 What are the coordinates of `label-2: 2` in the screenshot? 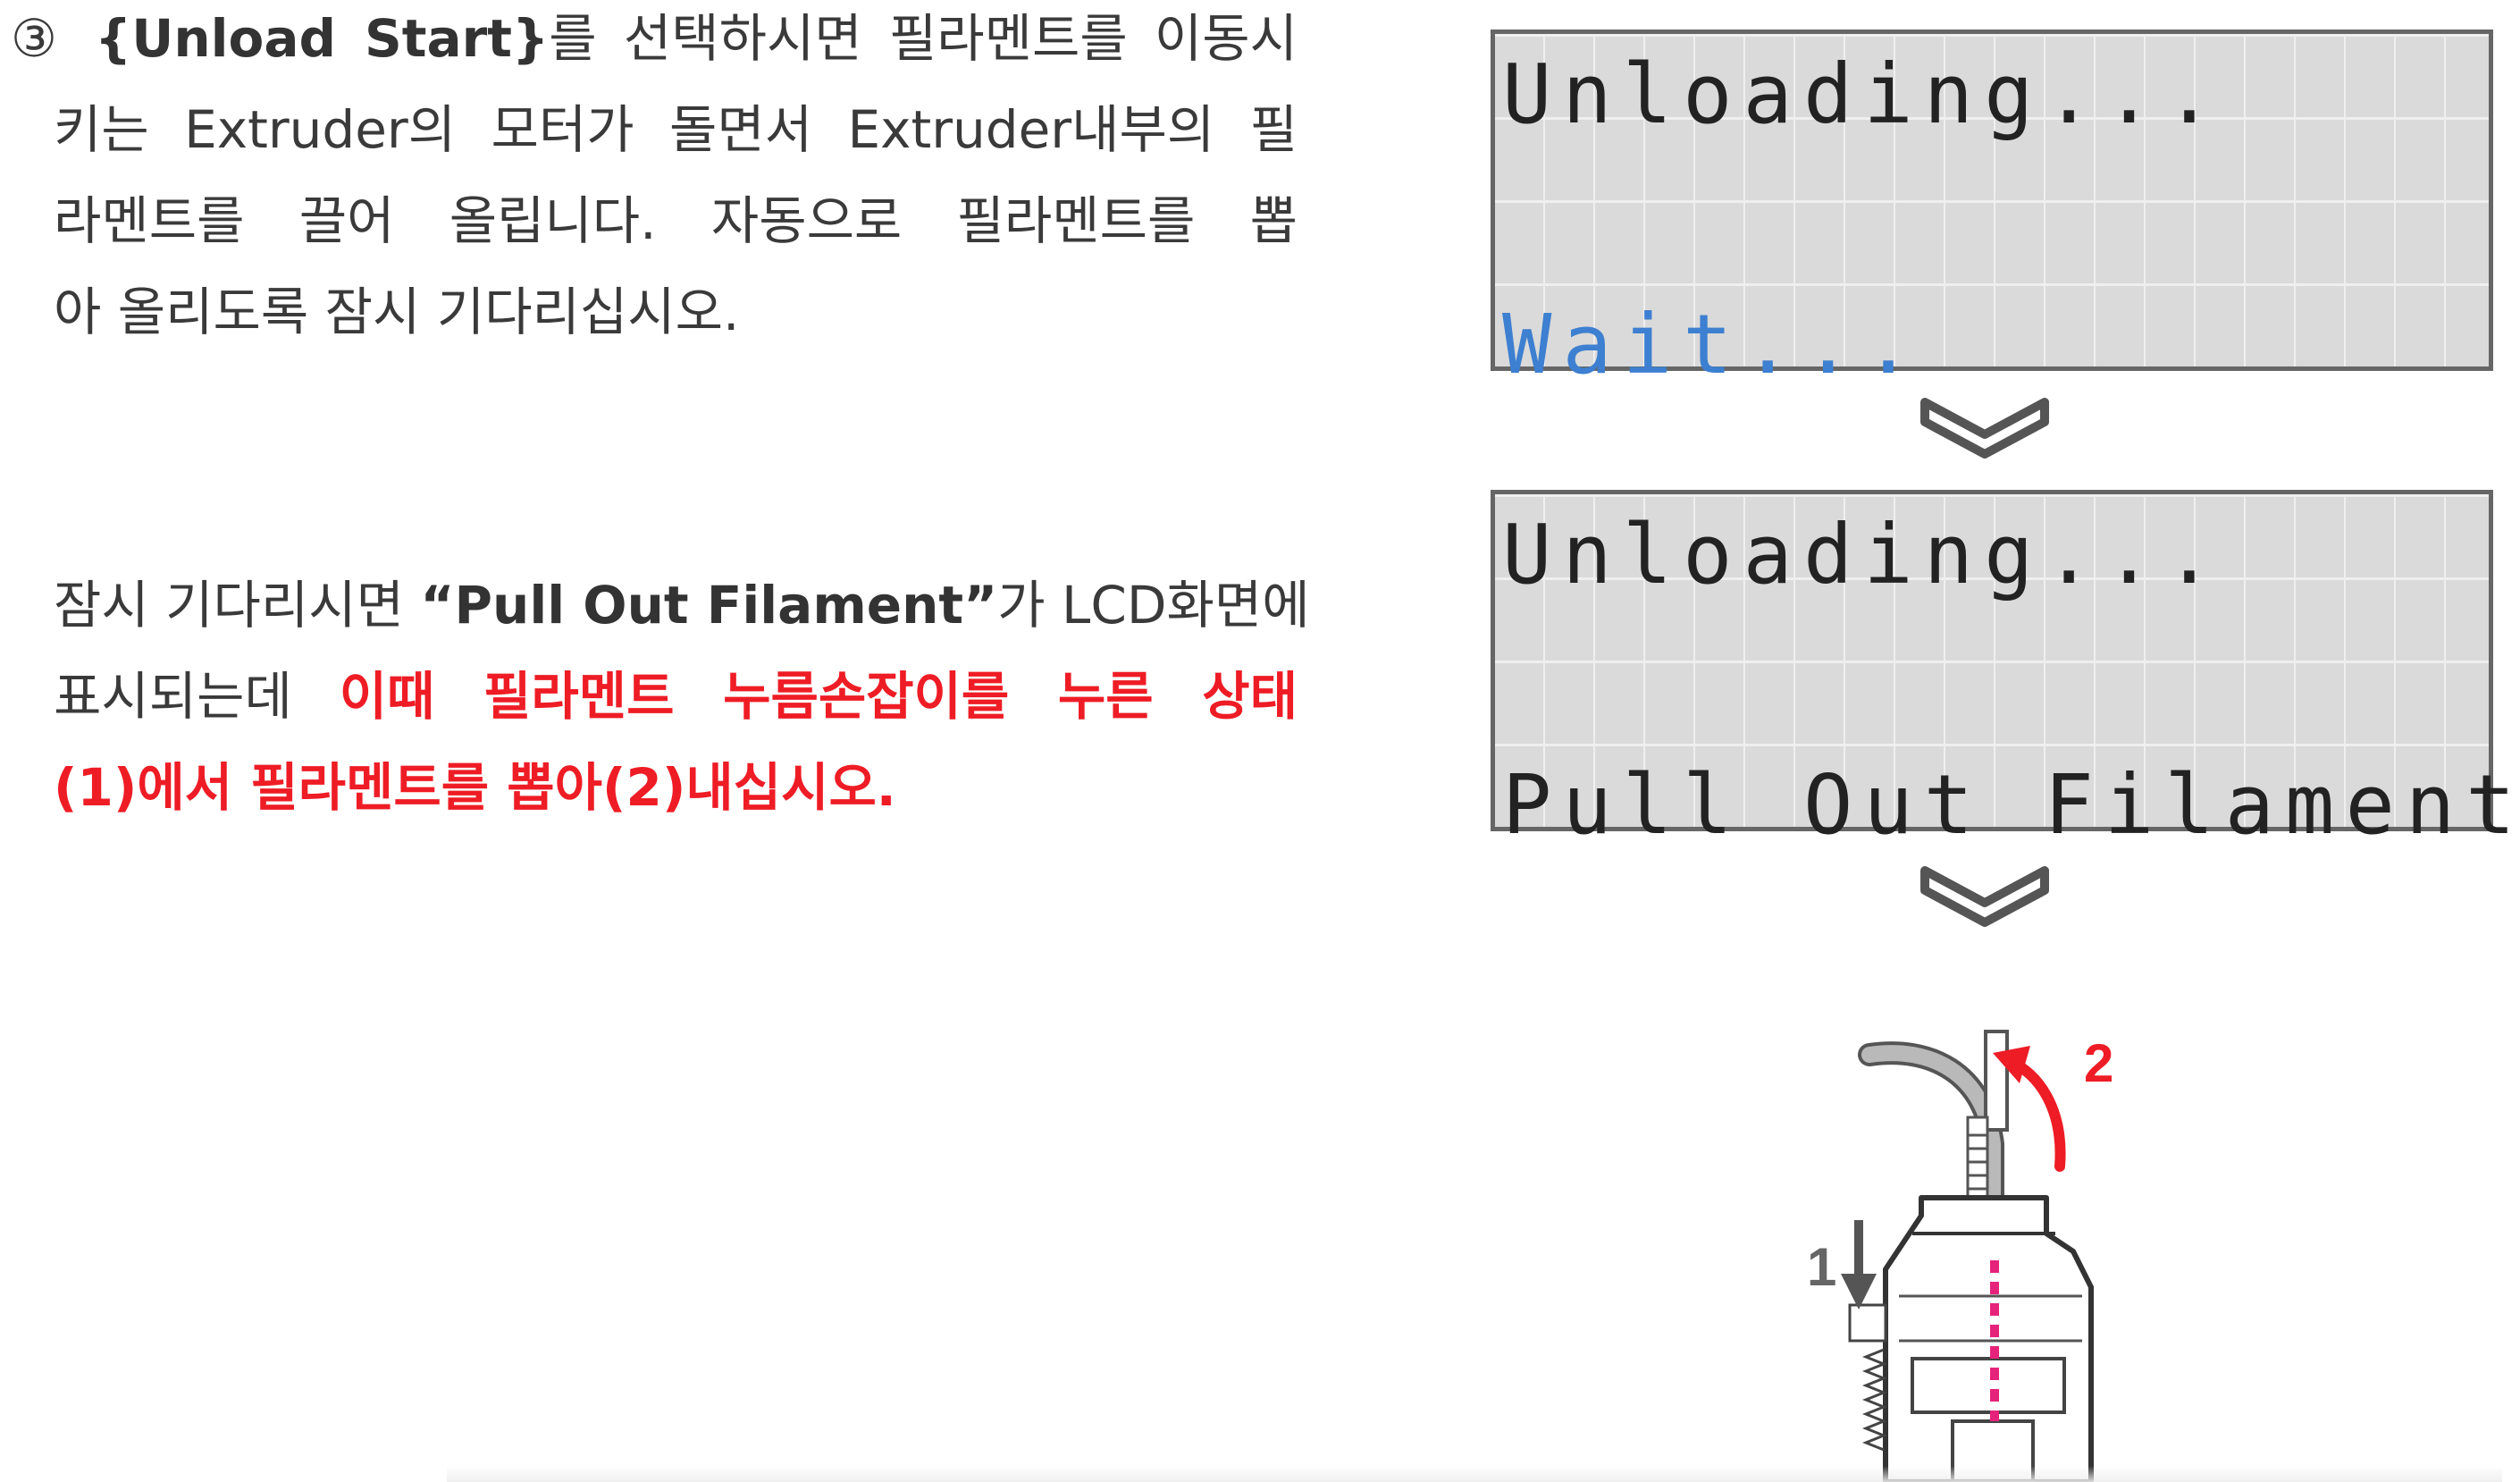 It's located at (2098, 1063).